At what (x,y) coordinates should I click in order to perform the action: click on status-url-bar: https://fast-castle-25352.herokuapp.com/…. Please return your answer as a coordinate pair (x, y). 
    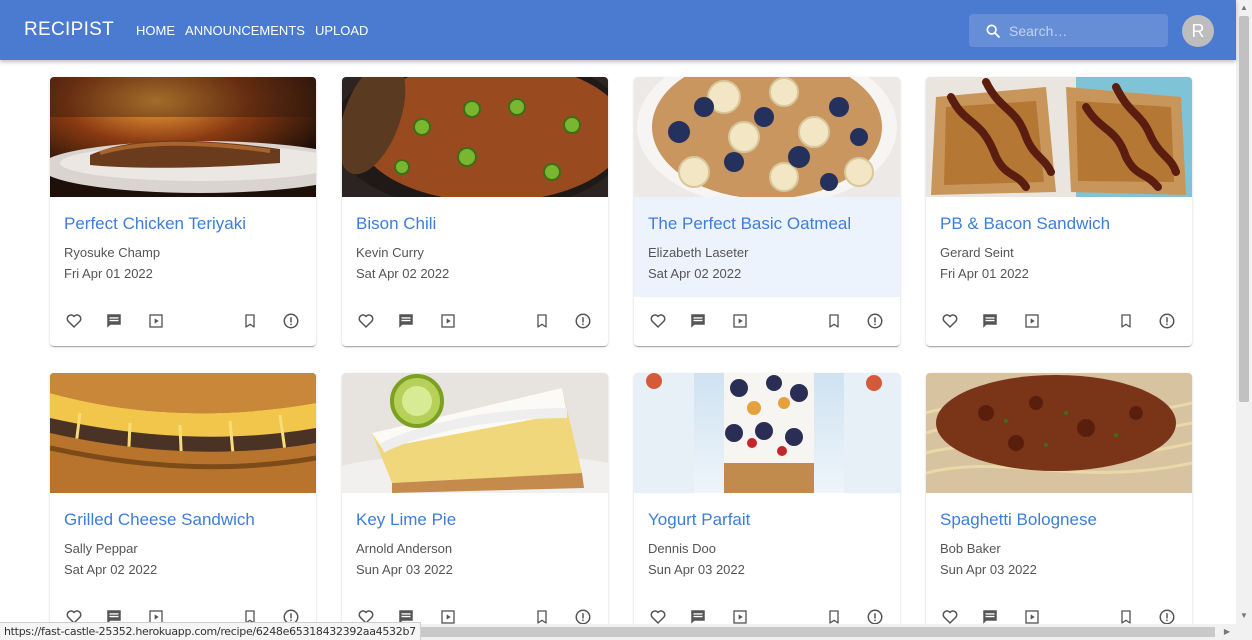
    Looking at the image, I should click on (210, 631).